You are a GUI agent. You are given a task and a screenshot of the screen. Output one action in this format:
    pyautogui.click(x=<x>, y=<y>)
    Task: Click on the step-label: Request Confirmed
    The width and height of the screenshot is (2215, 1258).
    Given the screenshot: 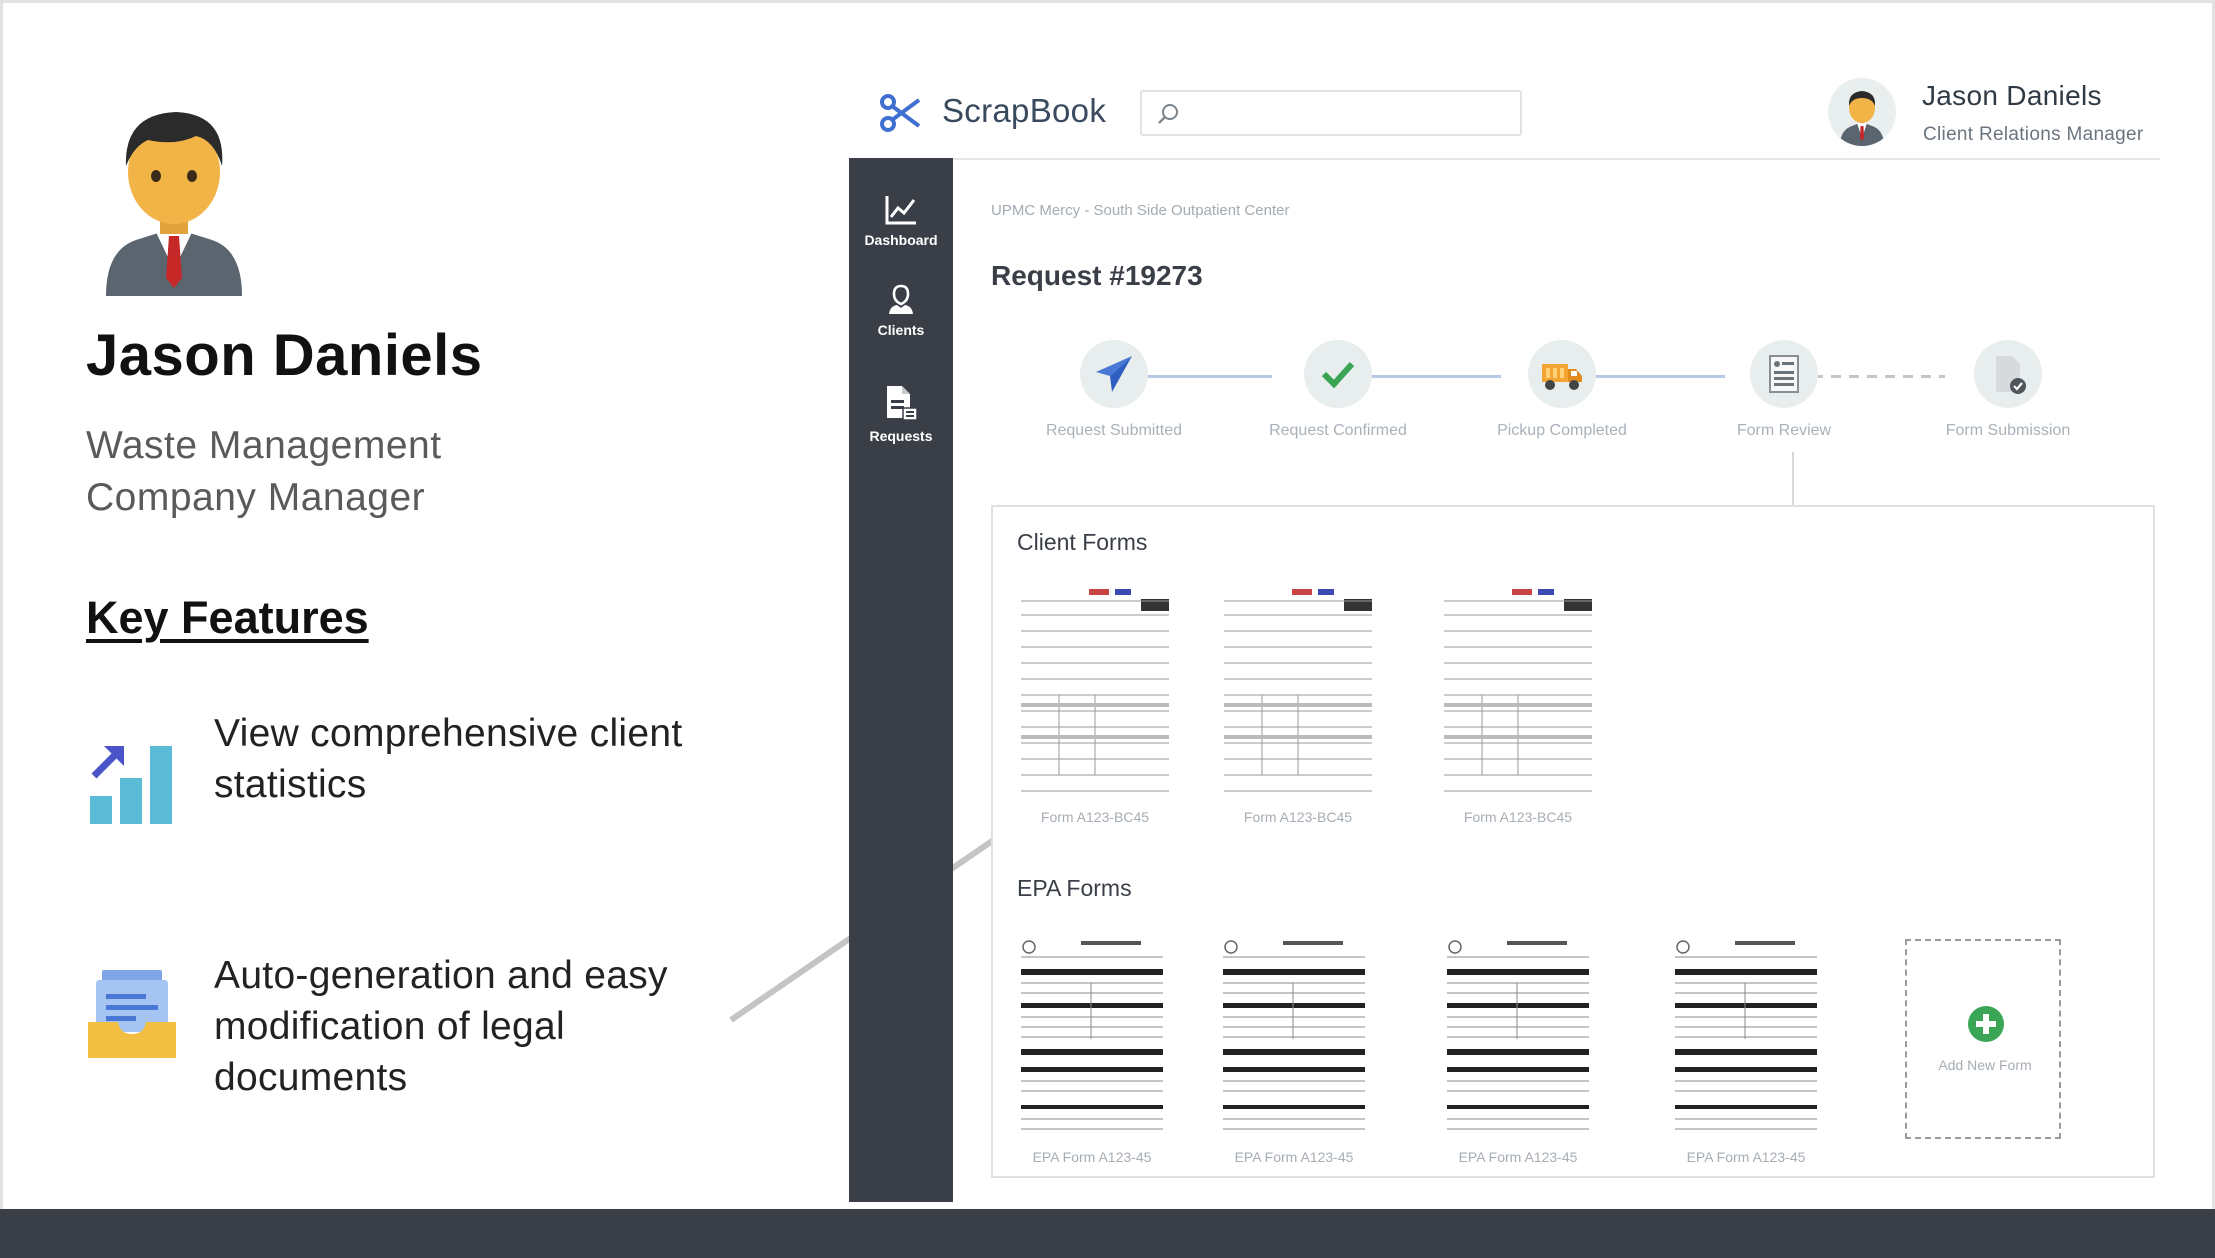 What is the action you would take?
    pyautogui.click(x=1338, y=430)
    